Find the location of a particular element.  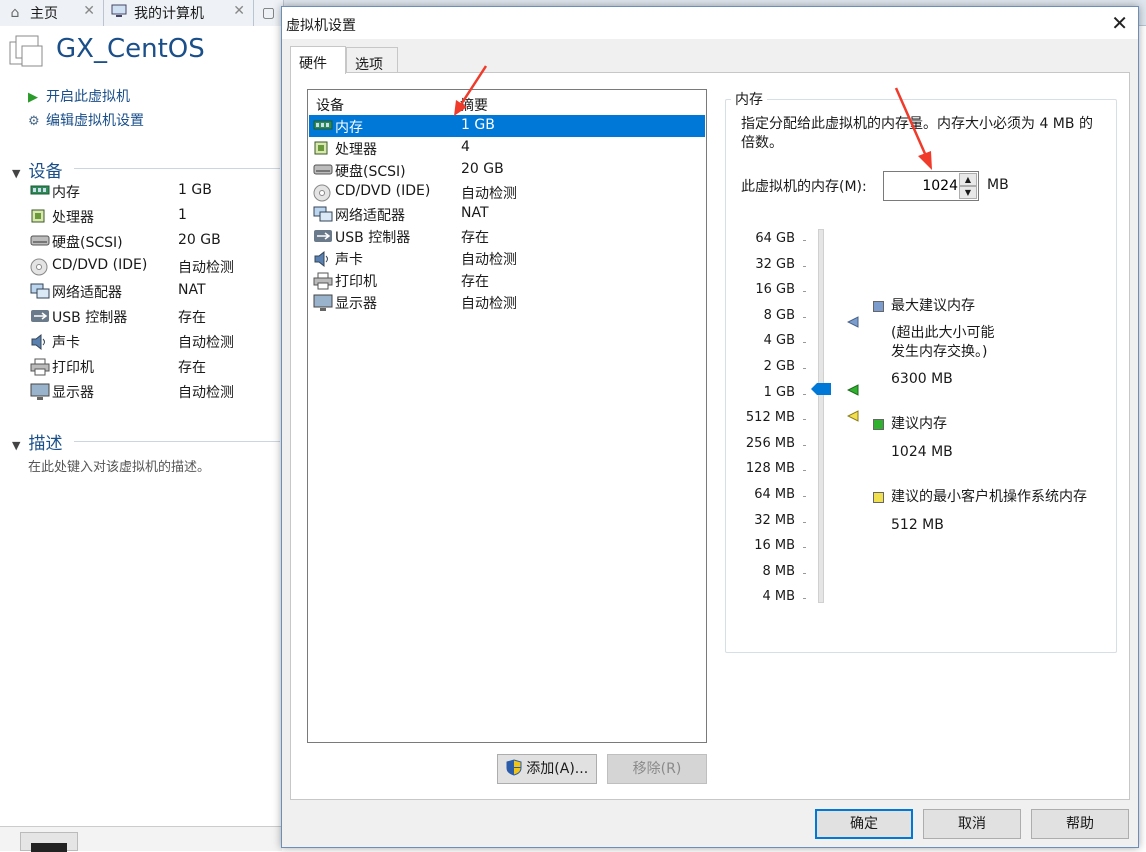

device-row: CD/DVD (IDE) 自动检测 is located at coordinates (155, 267).